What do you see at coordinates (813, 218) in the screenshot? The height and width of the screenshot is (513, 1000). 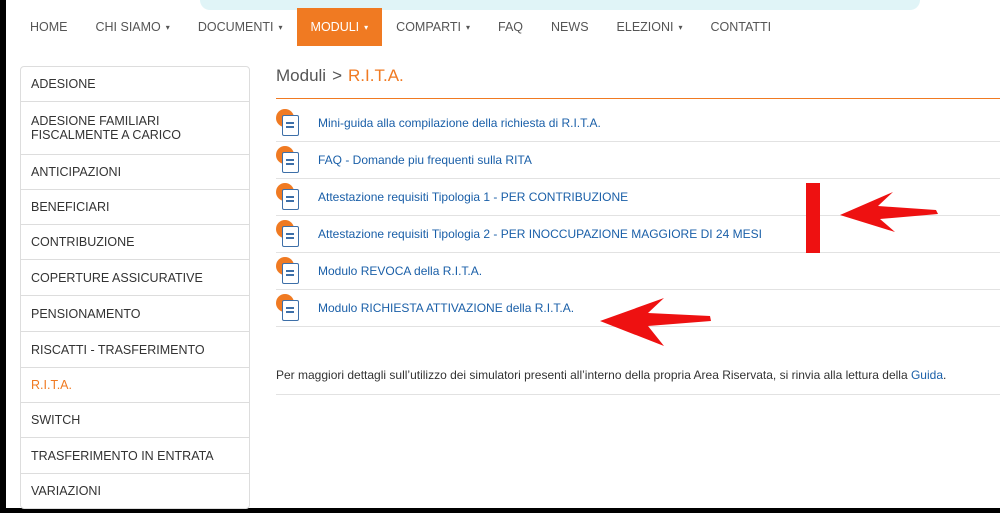 I see `annotation-bar` at bounding box center [813, 218].